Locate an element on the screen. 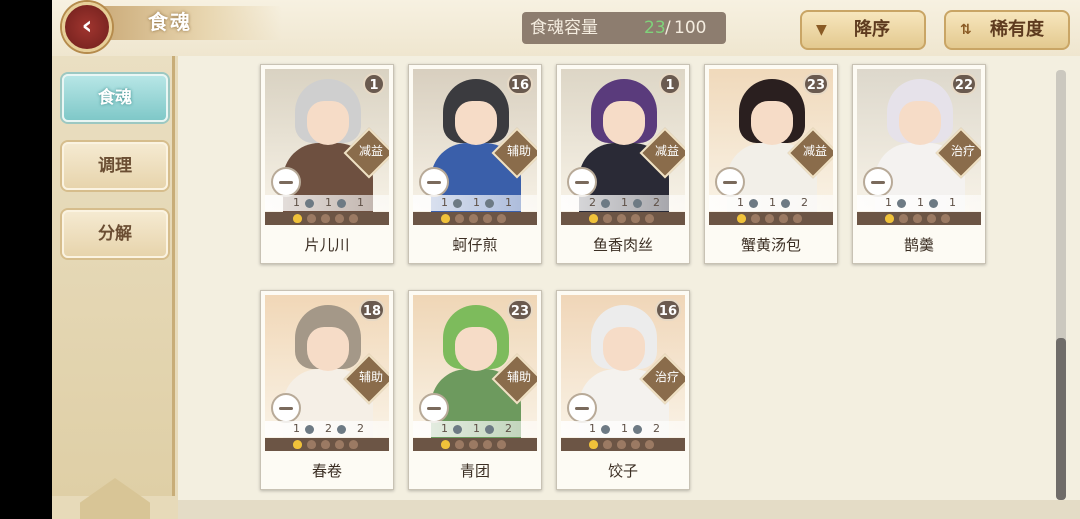 The height and width of the screenshot is (519, 1080). stat-value-2: 2 is located at coordinates (328, 428).